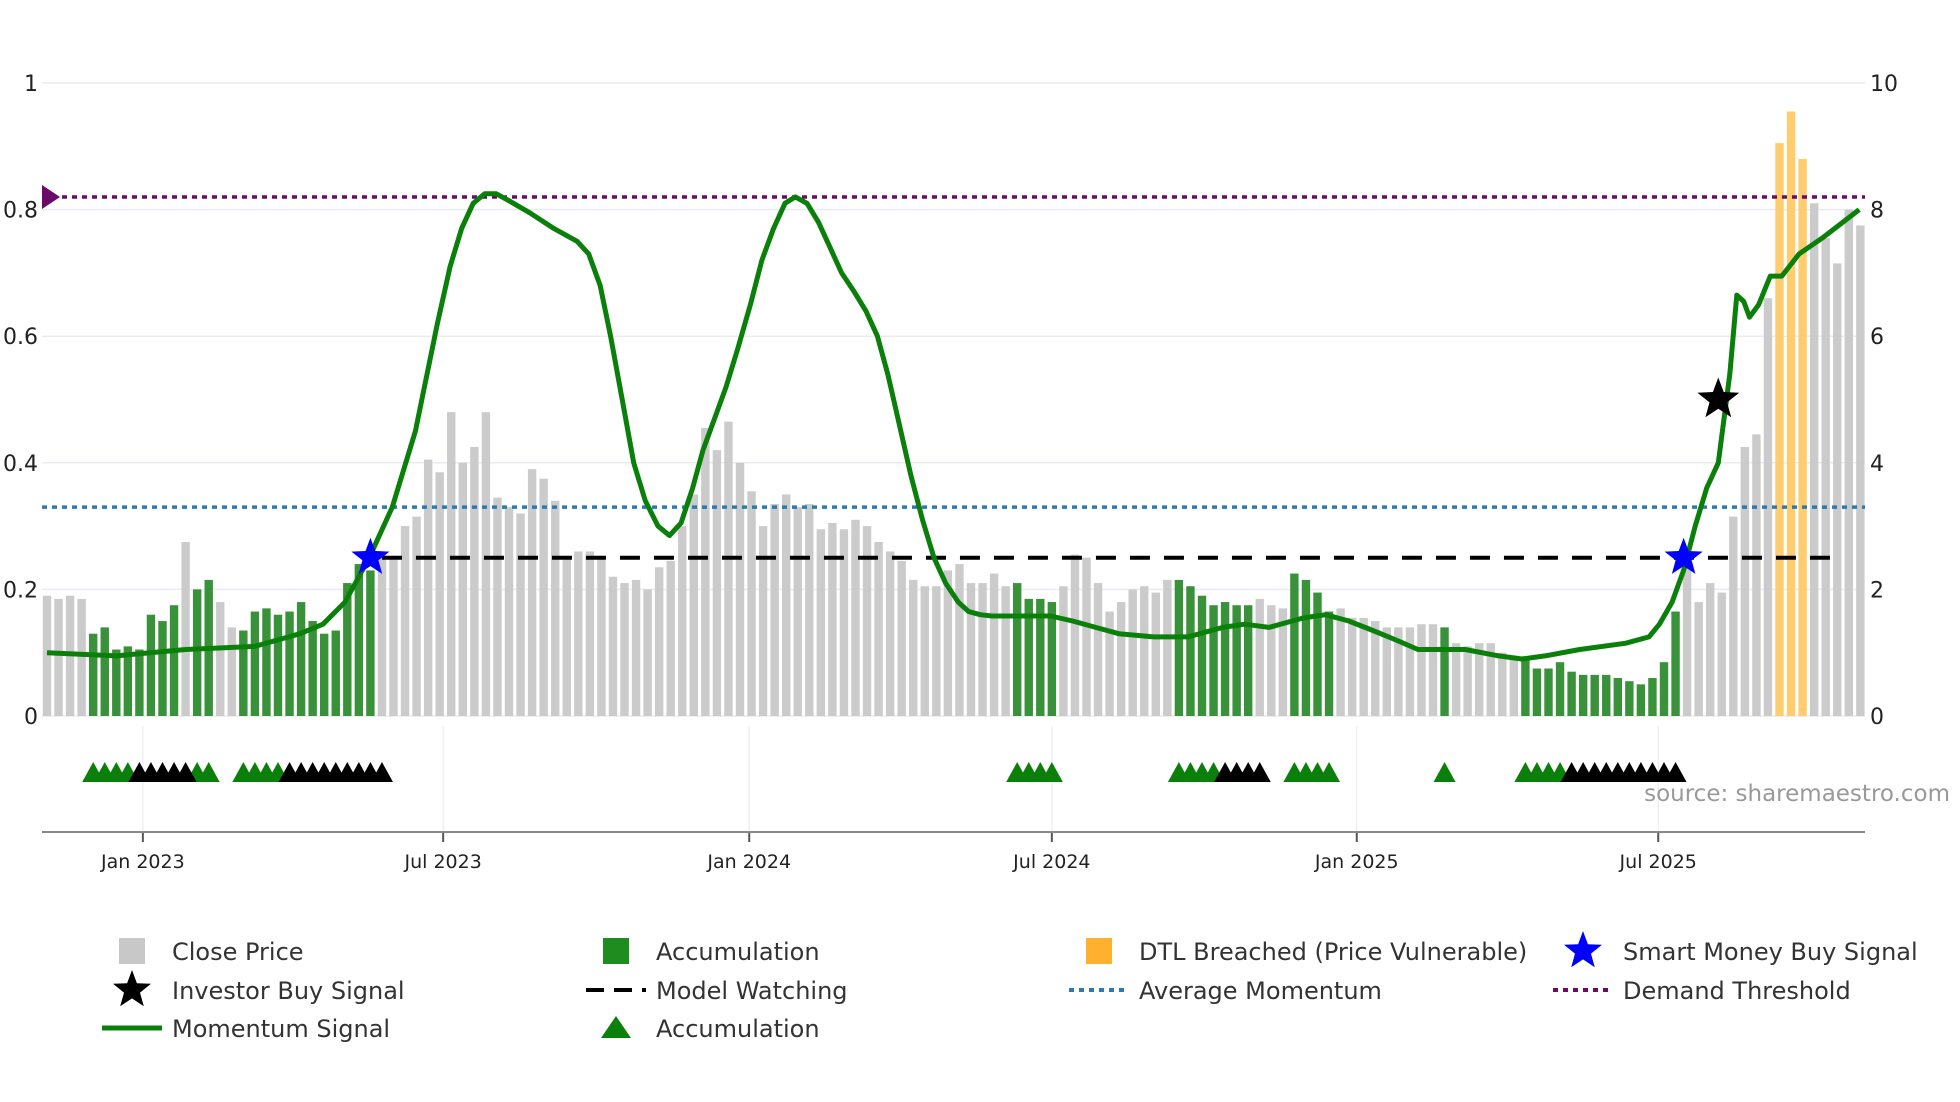  What do you see at coordinates (1884, 84) in the screenshot?
I see `right-tick-label: 10` at bounding box center [1884, 84].